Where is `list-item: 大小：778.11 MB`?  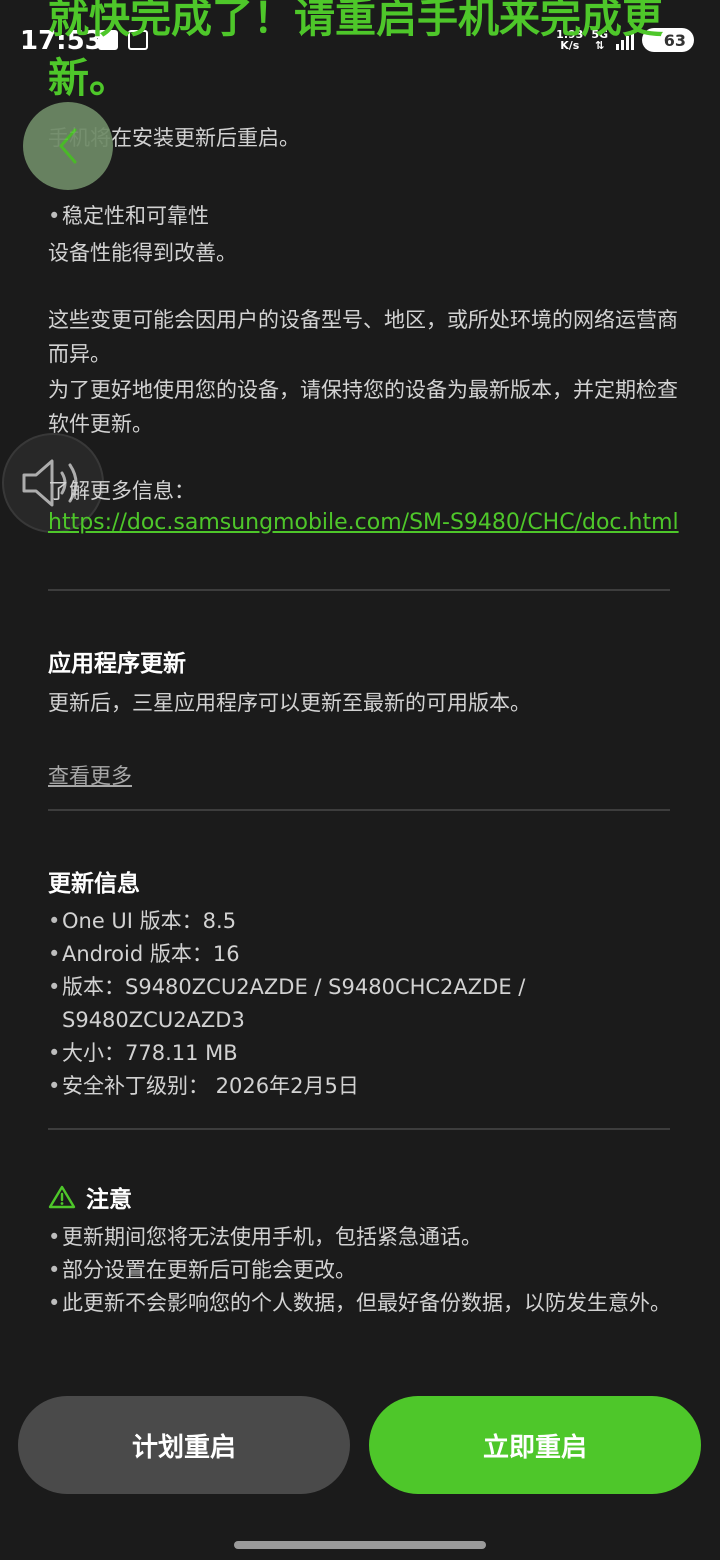
list-item: 大小：778.11 MB is located at coordinates (363, 1053).